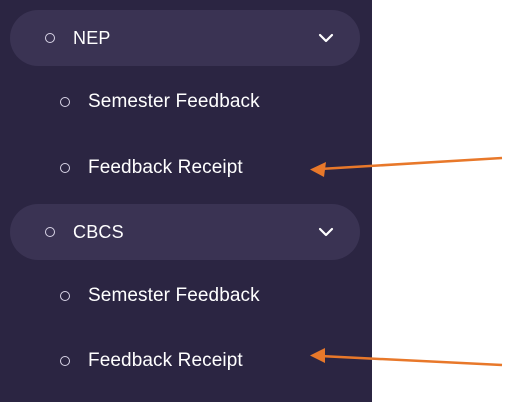 The height and width of the screenshot is (402, 506). I want to click on sidebar-group-label: NEP, so click(92, 37).